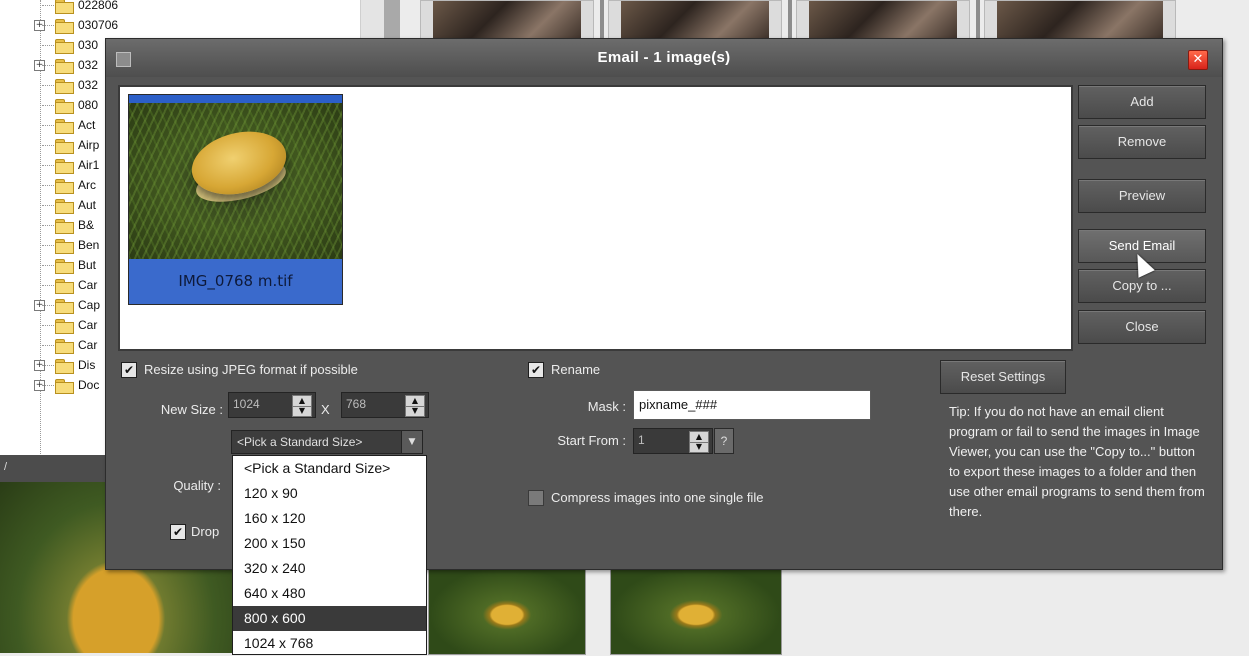 The width and height of the screenshot is (1249, 656). I want to click on start-from-value: 1, so click(641, 440).